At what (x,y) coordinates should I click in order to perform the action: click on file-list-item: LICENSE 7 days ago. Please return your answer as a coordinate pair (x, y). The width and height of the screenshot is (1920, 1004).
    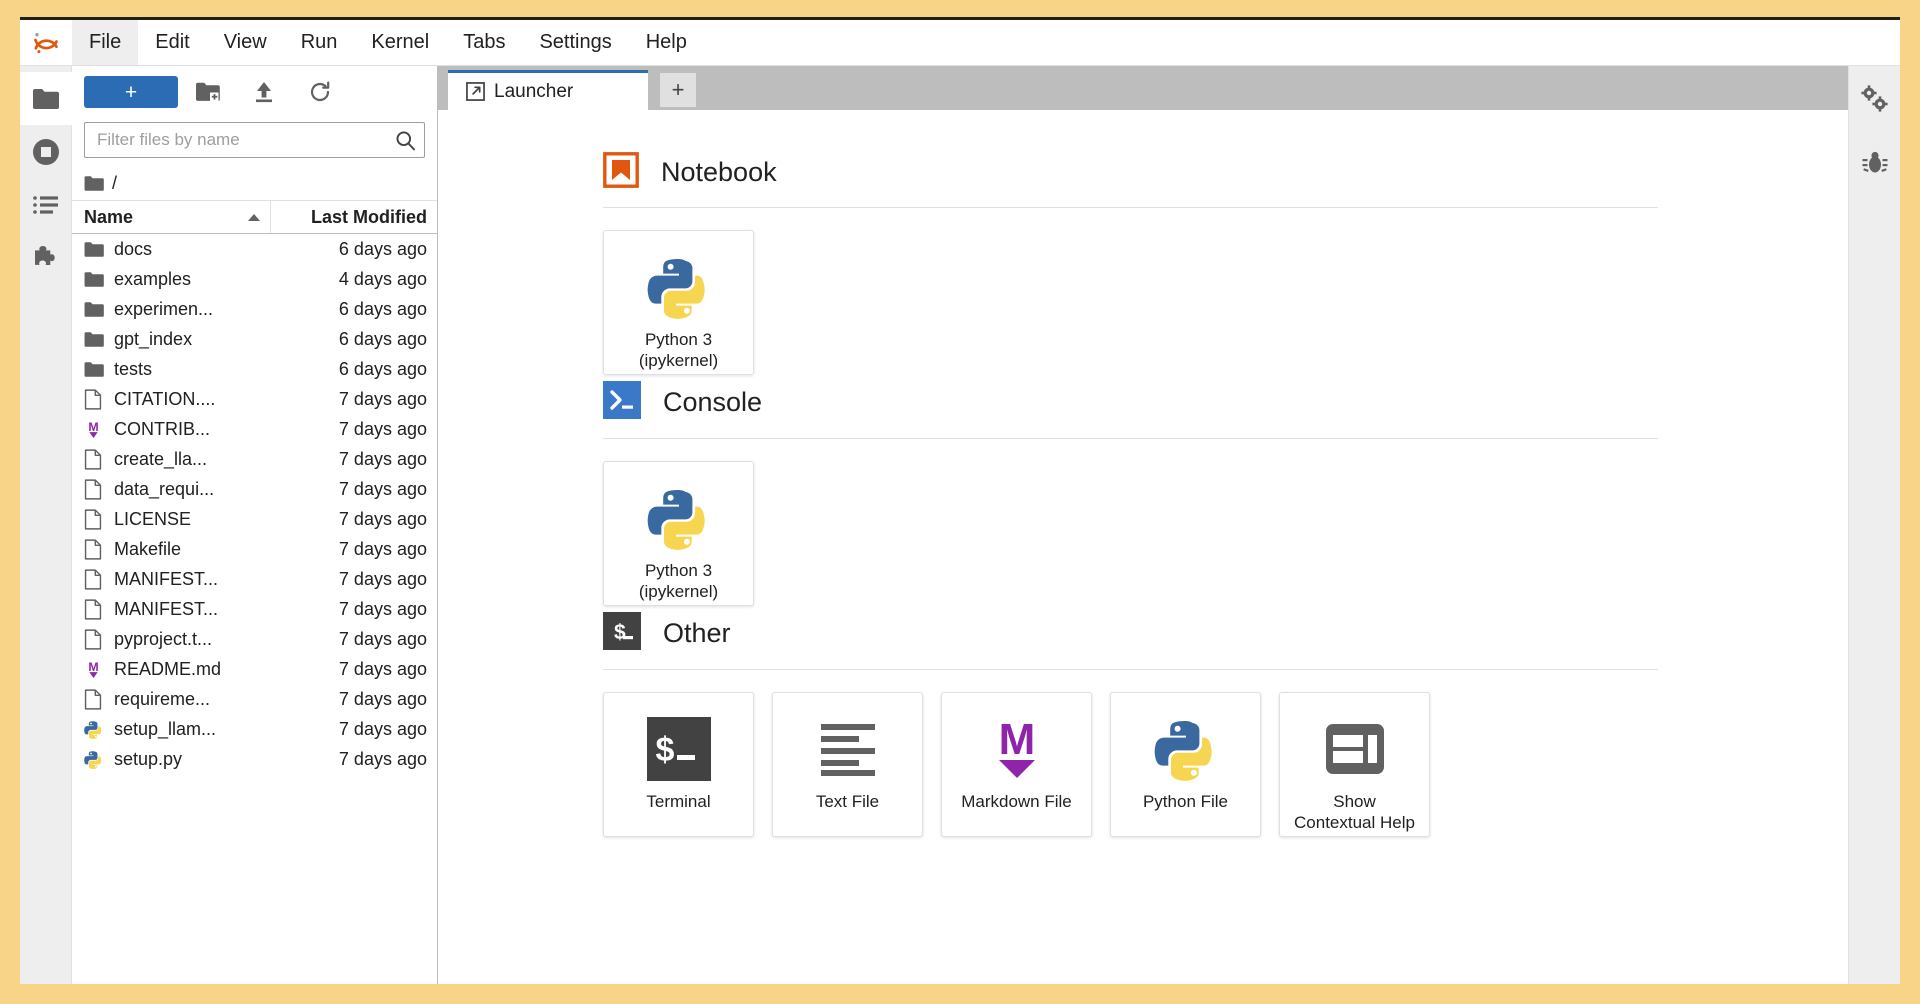
    Looking at the image, I should click on (254, 519).